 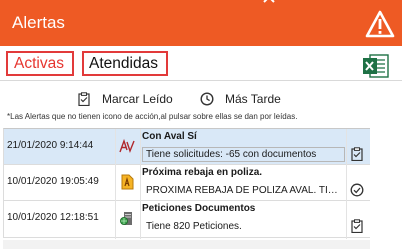 What do you see at coordinates (207, 99) in the screenshot?
I see `clock-icon` at bounding box center [207, 99].